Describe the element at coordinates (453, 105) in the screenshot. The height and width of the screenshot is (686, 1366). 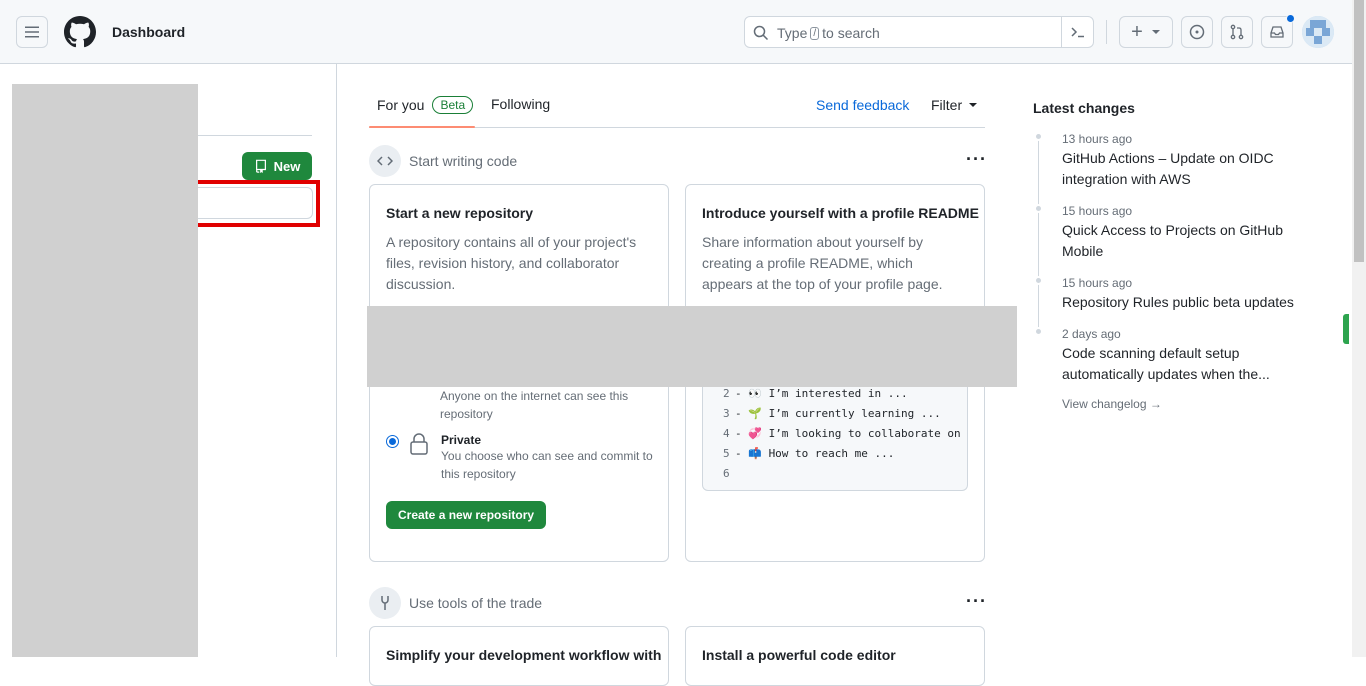
I see `beta-badge: Beta` at that location.